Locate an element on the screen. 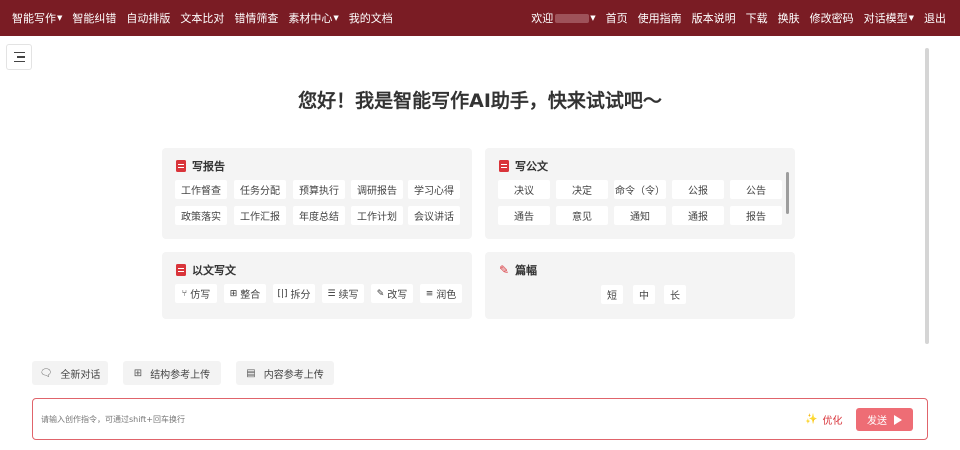 Image resolution: width=960 pixels, height=450 pixels. rewrite-chip-rewrite: ✎ 改写 is located at coordinates (392, 293).